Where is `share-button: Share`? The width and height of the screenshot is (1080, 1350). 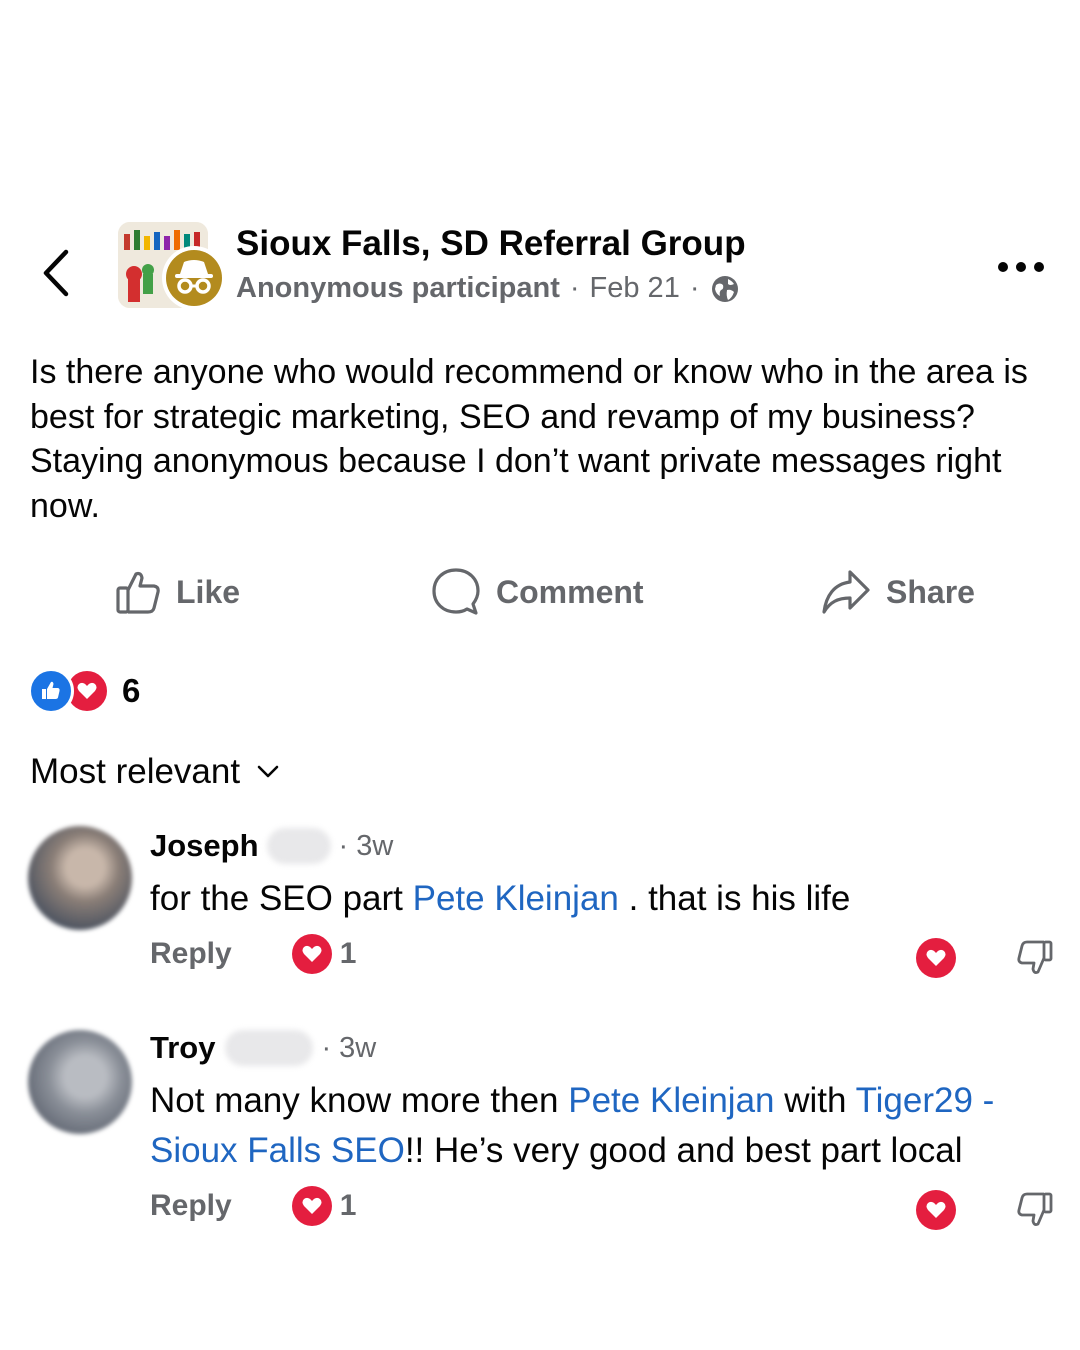 share-button: Share is located at coordinates (897, 592).